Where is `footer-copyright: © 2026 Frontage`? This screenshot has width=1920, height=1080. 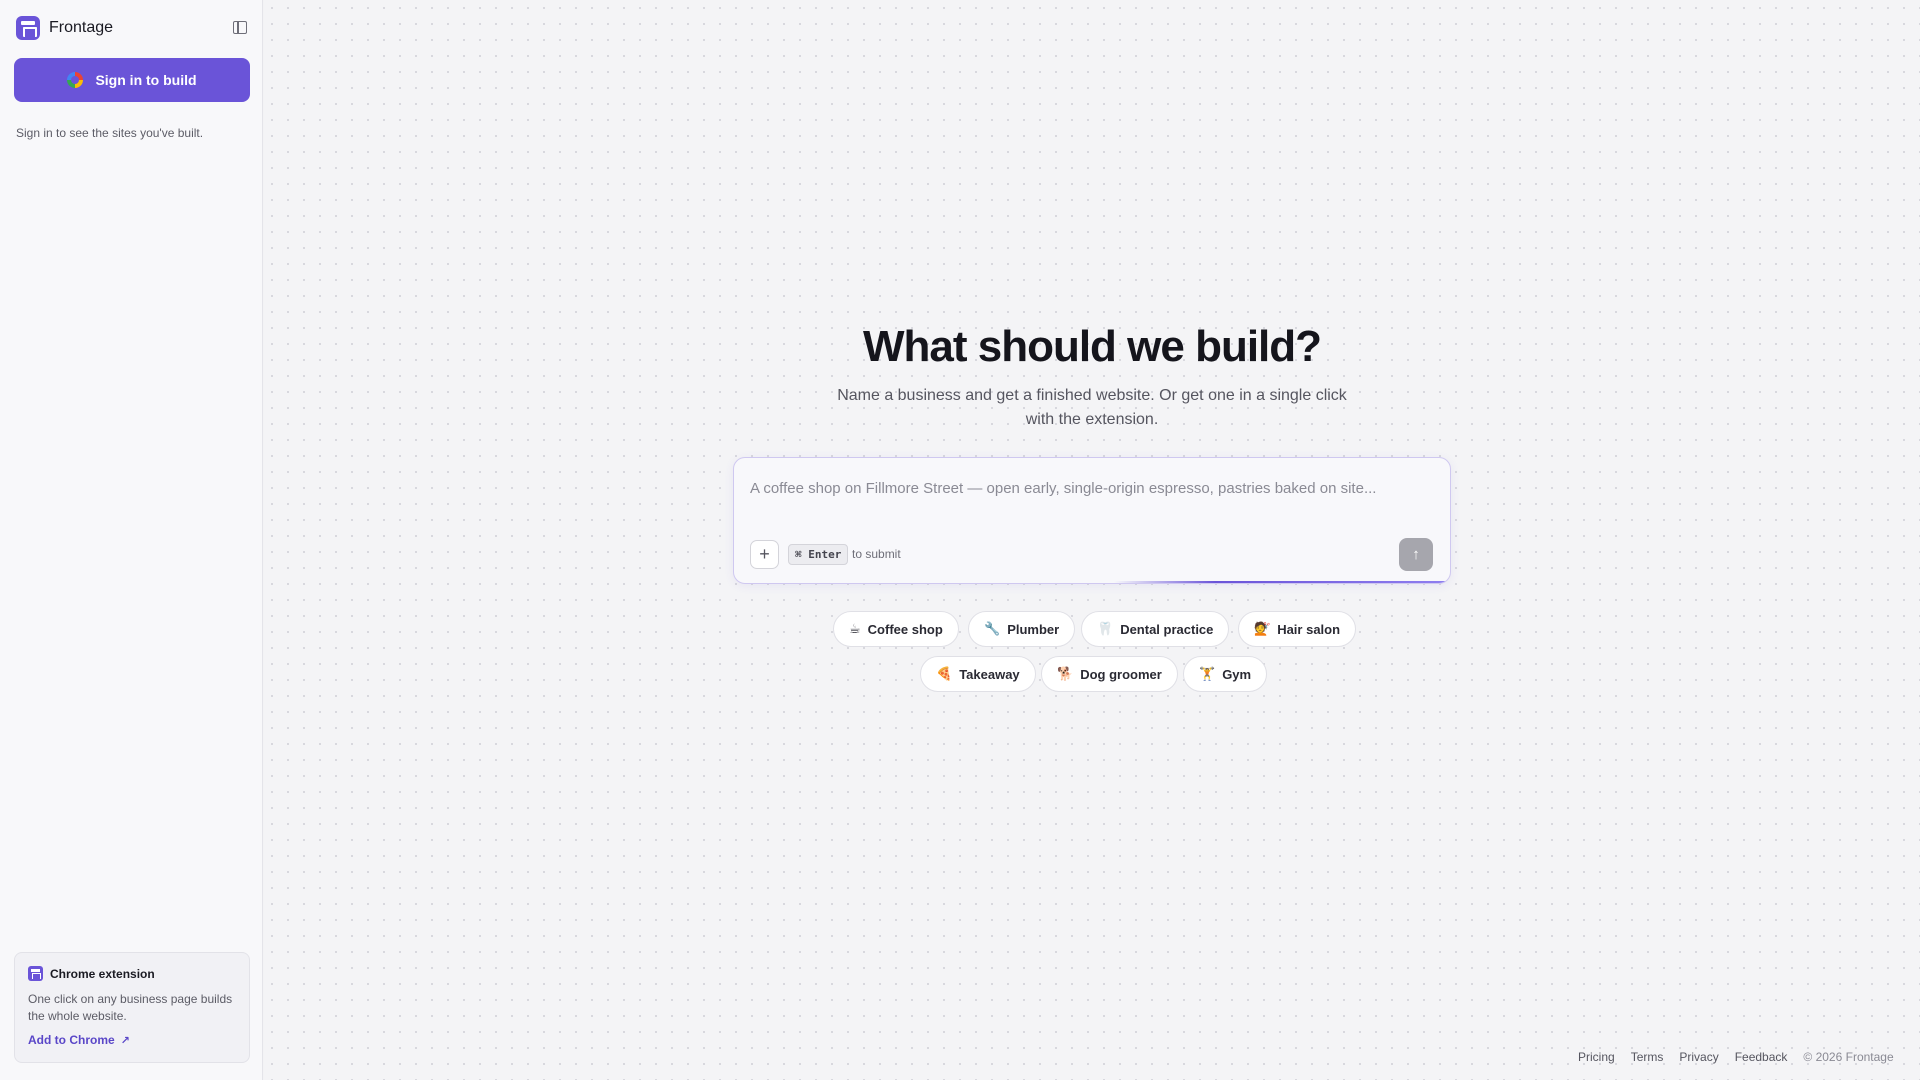
footer-copyright: © 2026 Frontage is located at coordinates (1848, 1057).